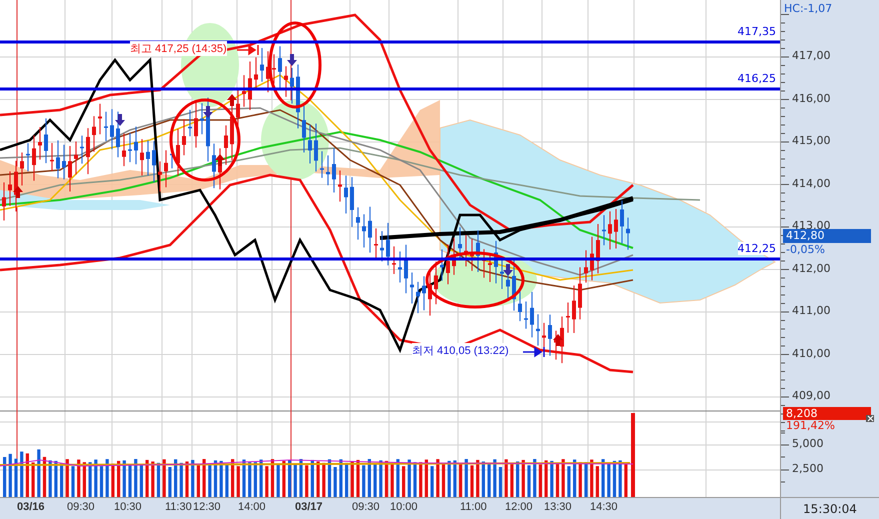 The image size is (879, 519). What do you see at coordinates (811, 268) in the screenshot?
I see `price-tick-label: 412,00` at bounding box center [811, 268].